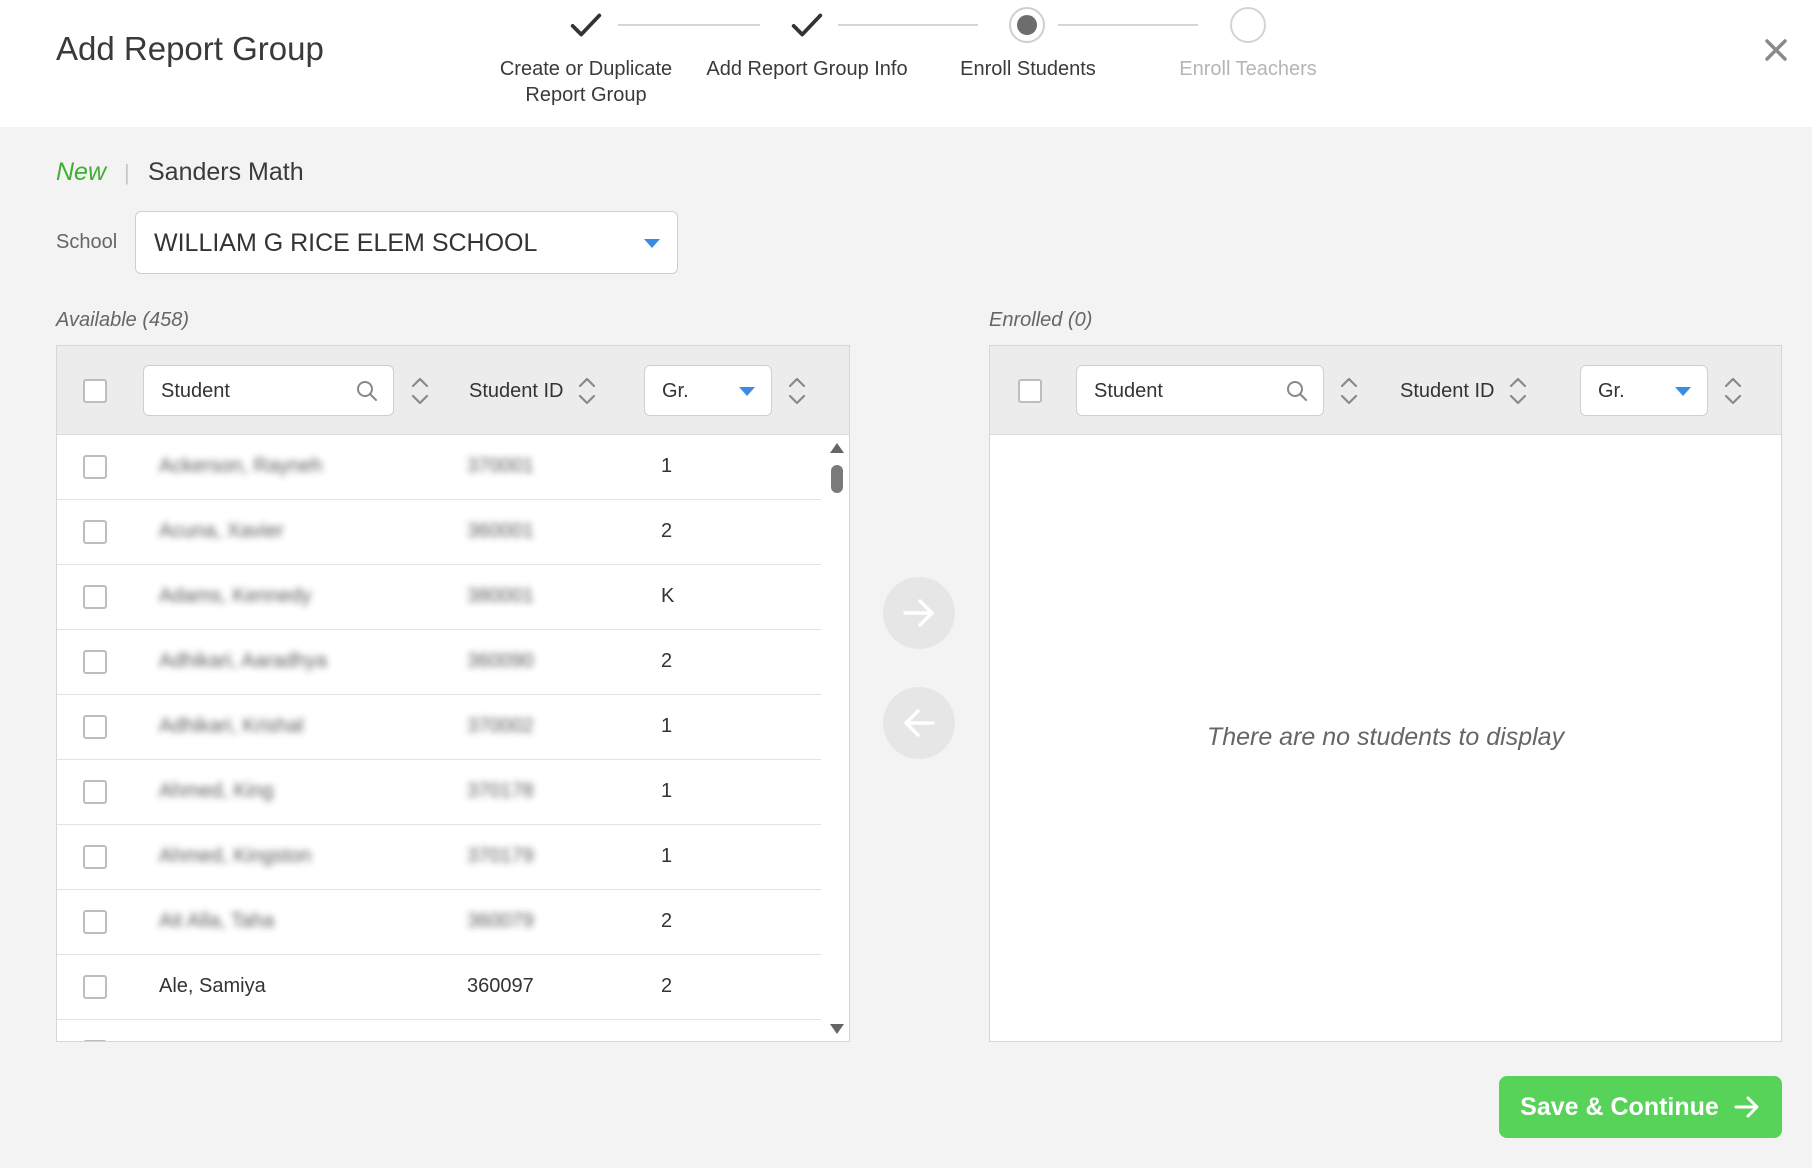 Image resolution: width=1812 pixels, height=1168 pixels. What do you see at coordinates (1028, 69) in the screenshot?
I see `step-3-label: Enroll Students` at bounding box center [1028, 69].